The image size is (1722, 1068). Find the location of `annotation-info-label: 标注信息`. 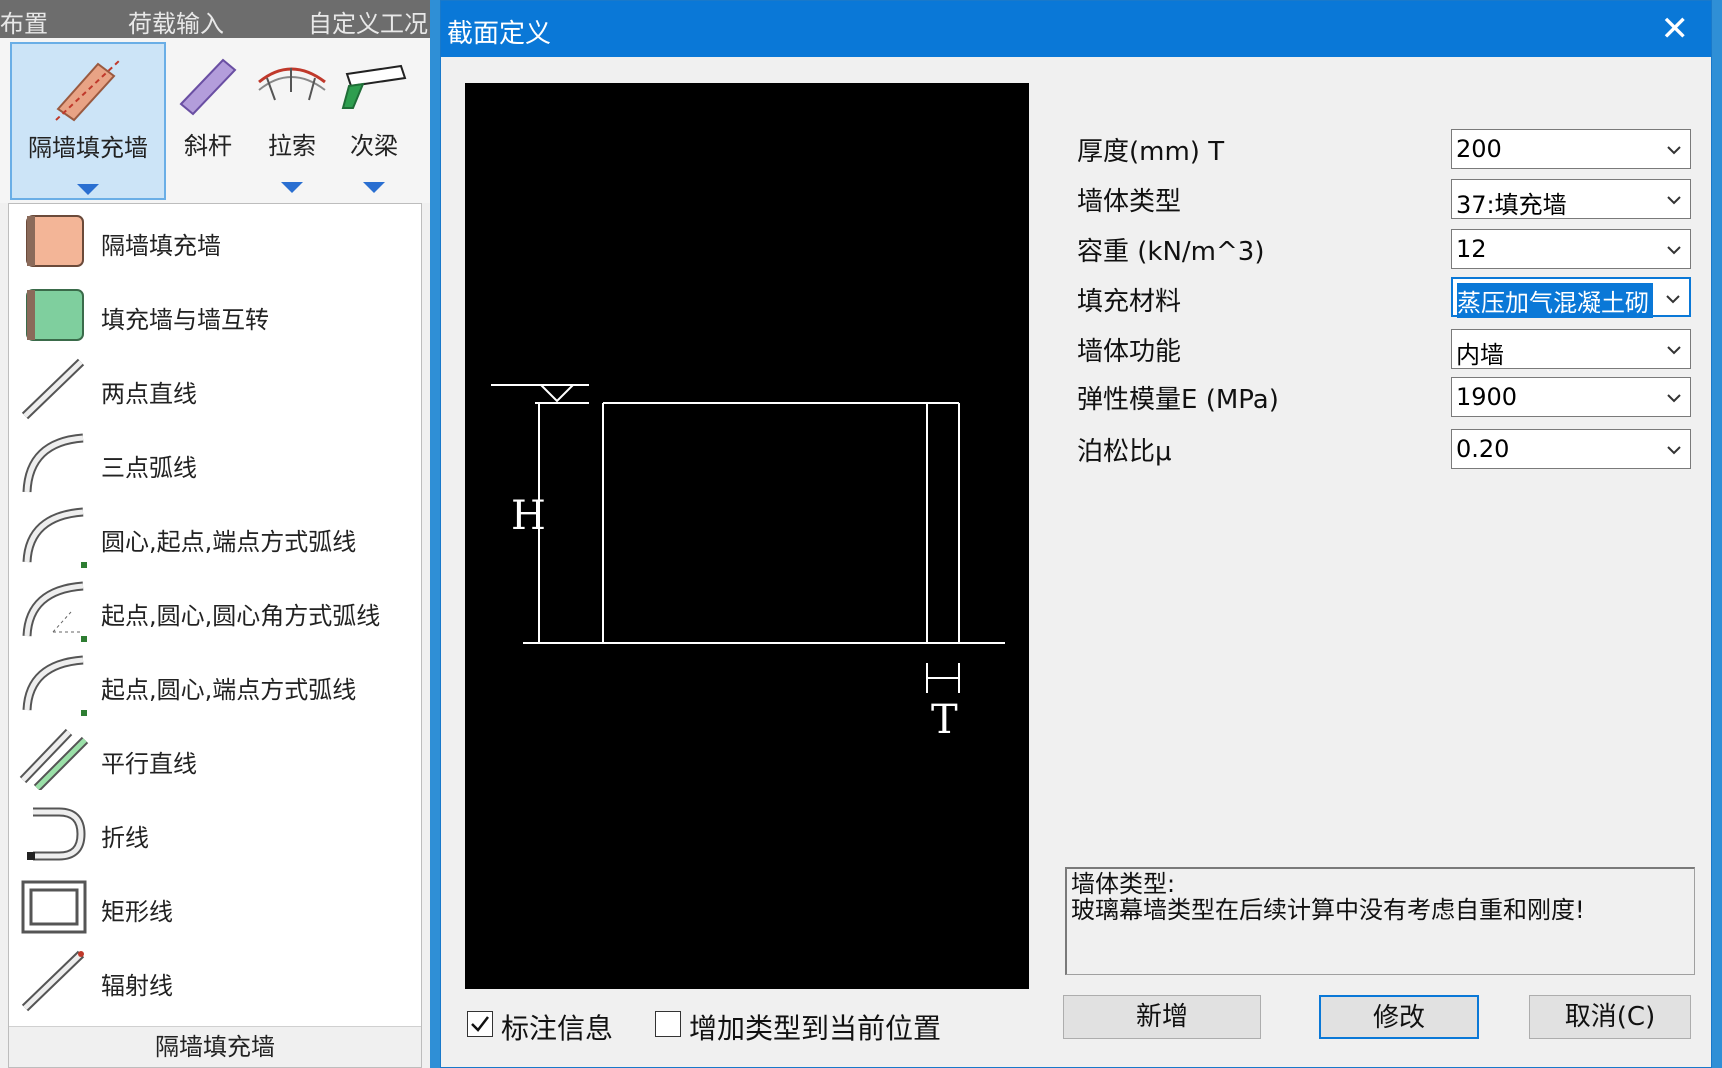

annotation-info-label: 标注信息 is located at coordinates (557, 1027).